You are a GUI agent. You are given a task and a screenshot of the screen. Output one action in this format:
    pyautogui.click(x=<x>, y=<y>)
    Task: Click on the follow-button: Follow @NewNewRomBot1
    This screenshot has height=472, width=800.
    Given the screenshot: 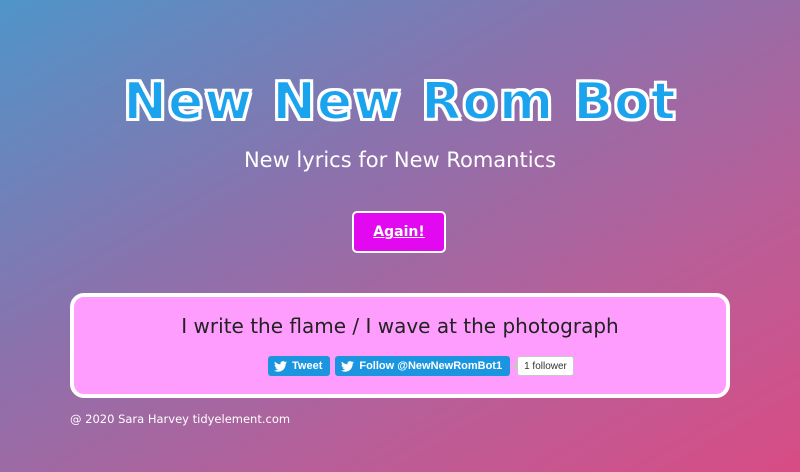 What is the action you would take?
    pyautogui.click(x=423, y=366)
    